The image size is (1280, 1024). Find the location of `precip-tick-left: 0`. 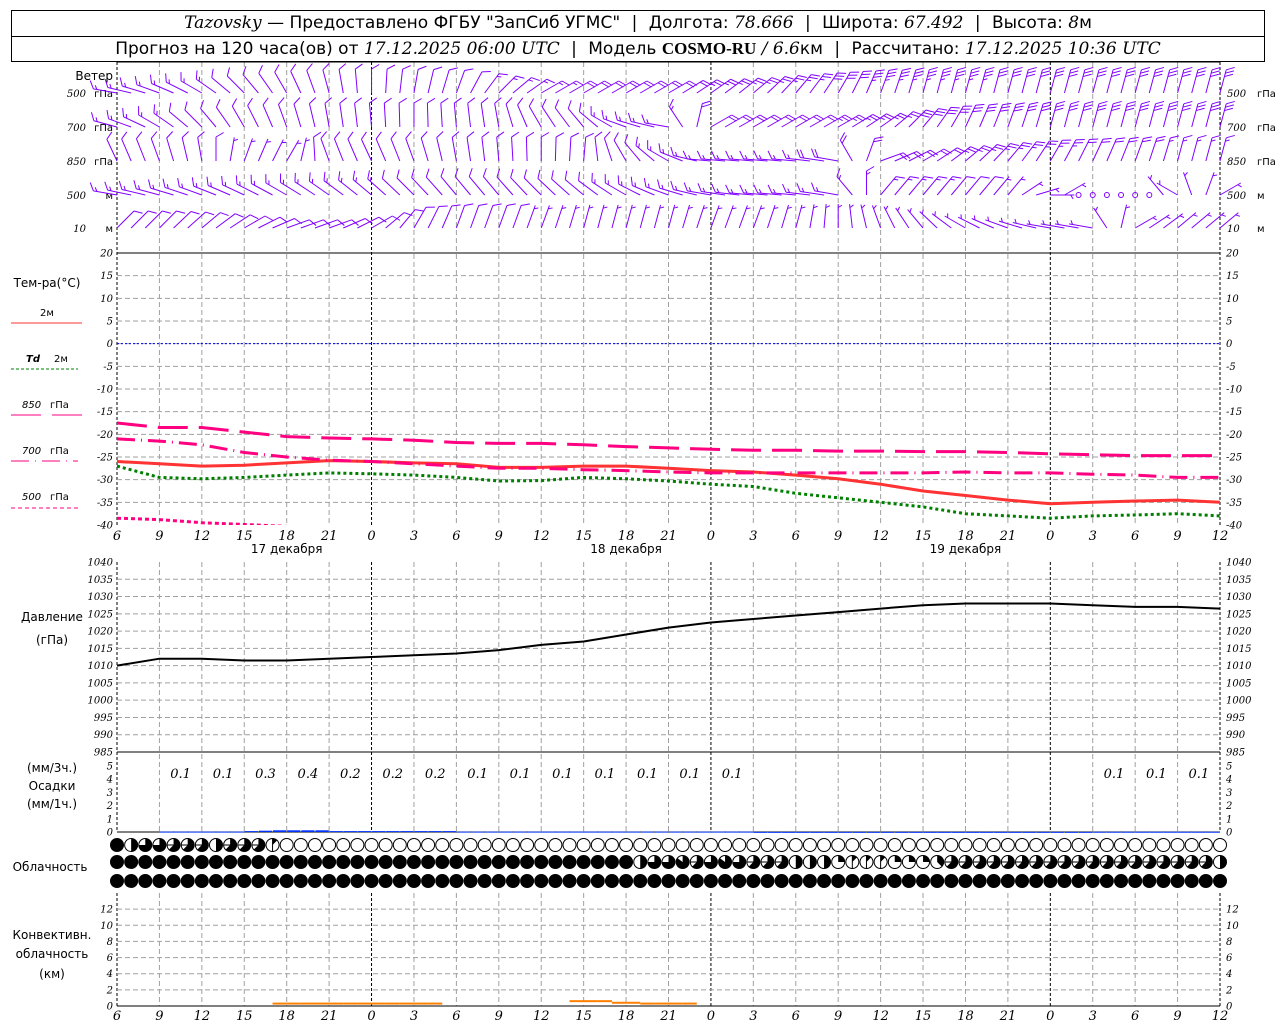

precip-tick-left: 0 is located at coordinates (110, 833).